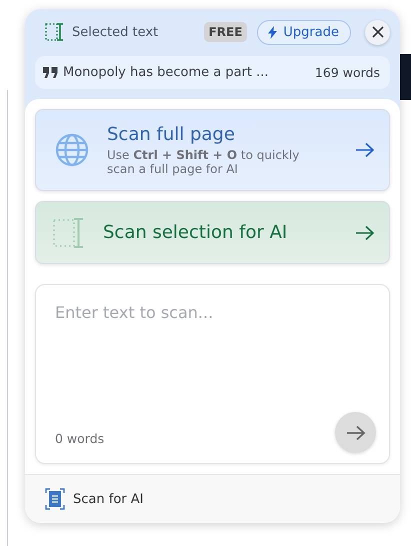 This screenshot has height=546, width=411. I want to click on upgrade-button: Upgrade, so click(304, 32).